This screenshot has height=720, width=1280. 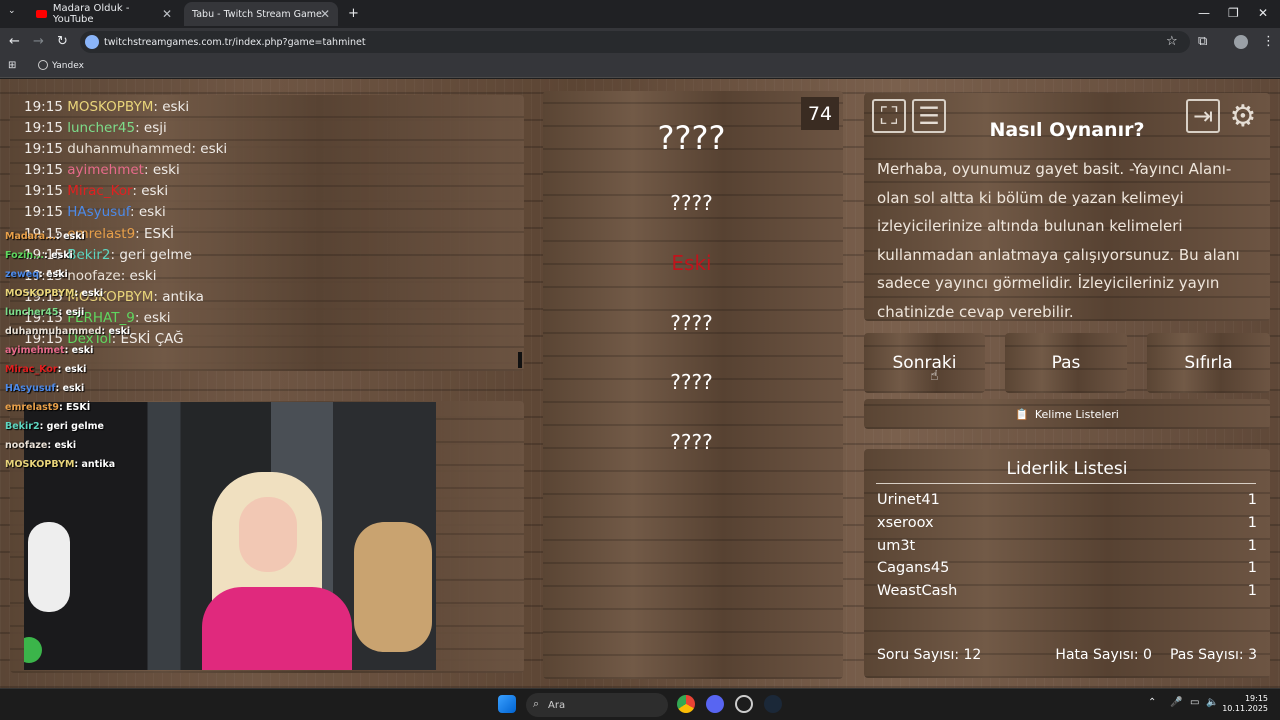 I want to click on overlay-username: MOSKOPBYM, so click(x=40, y=293).